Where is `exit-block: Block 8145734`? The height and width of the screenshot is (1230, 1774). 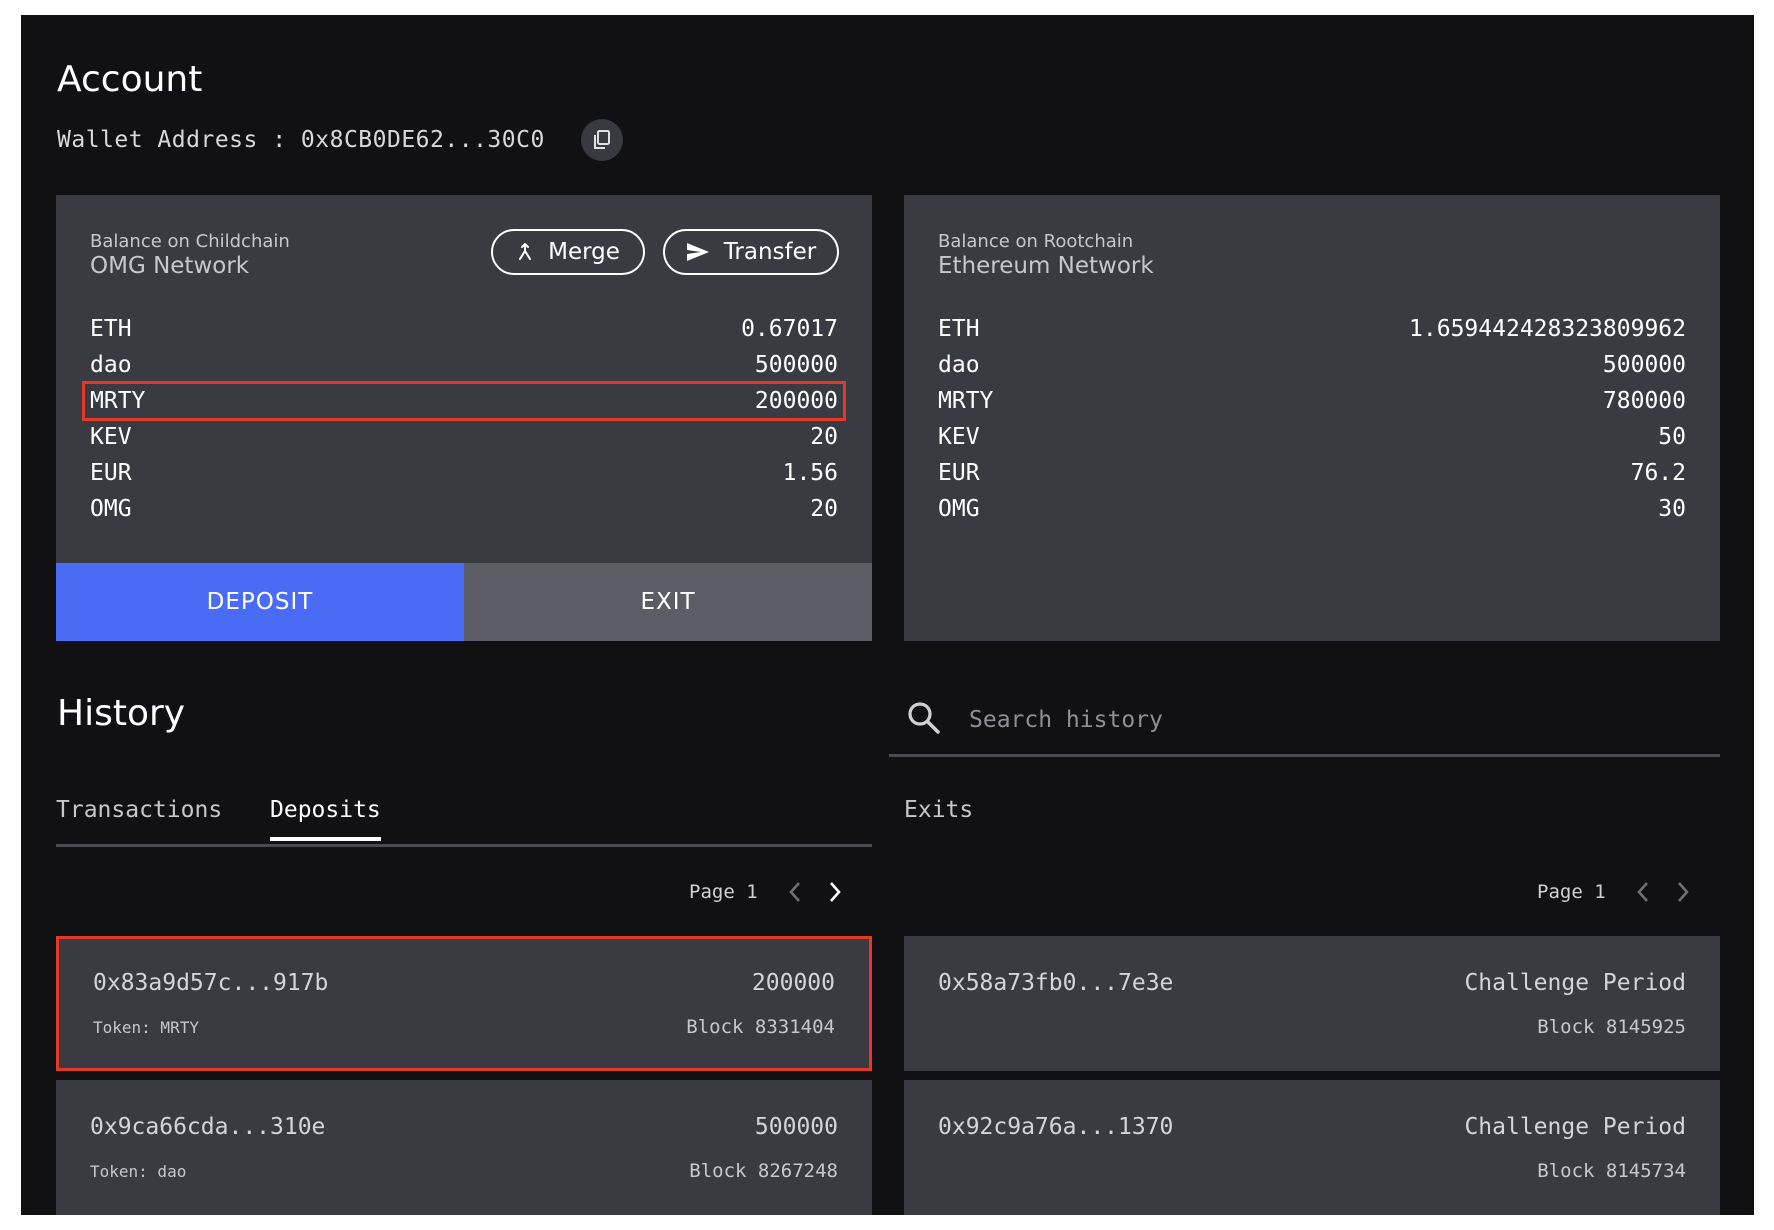 exit-block: Block 8145734 is located at coordinates (1611, 1171).